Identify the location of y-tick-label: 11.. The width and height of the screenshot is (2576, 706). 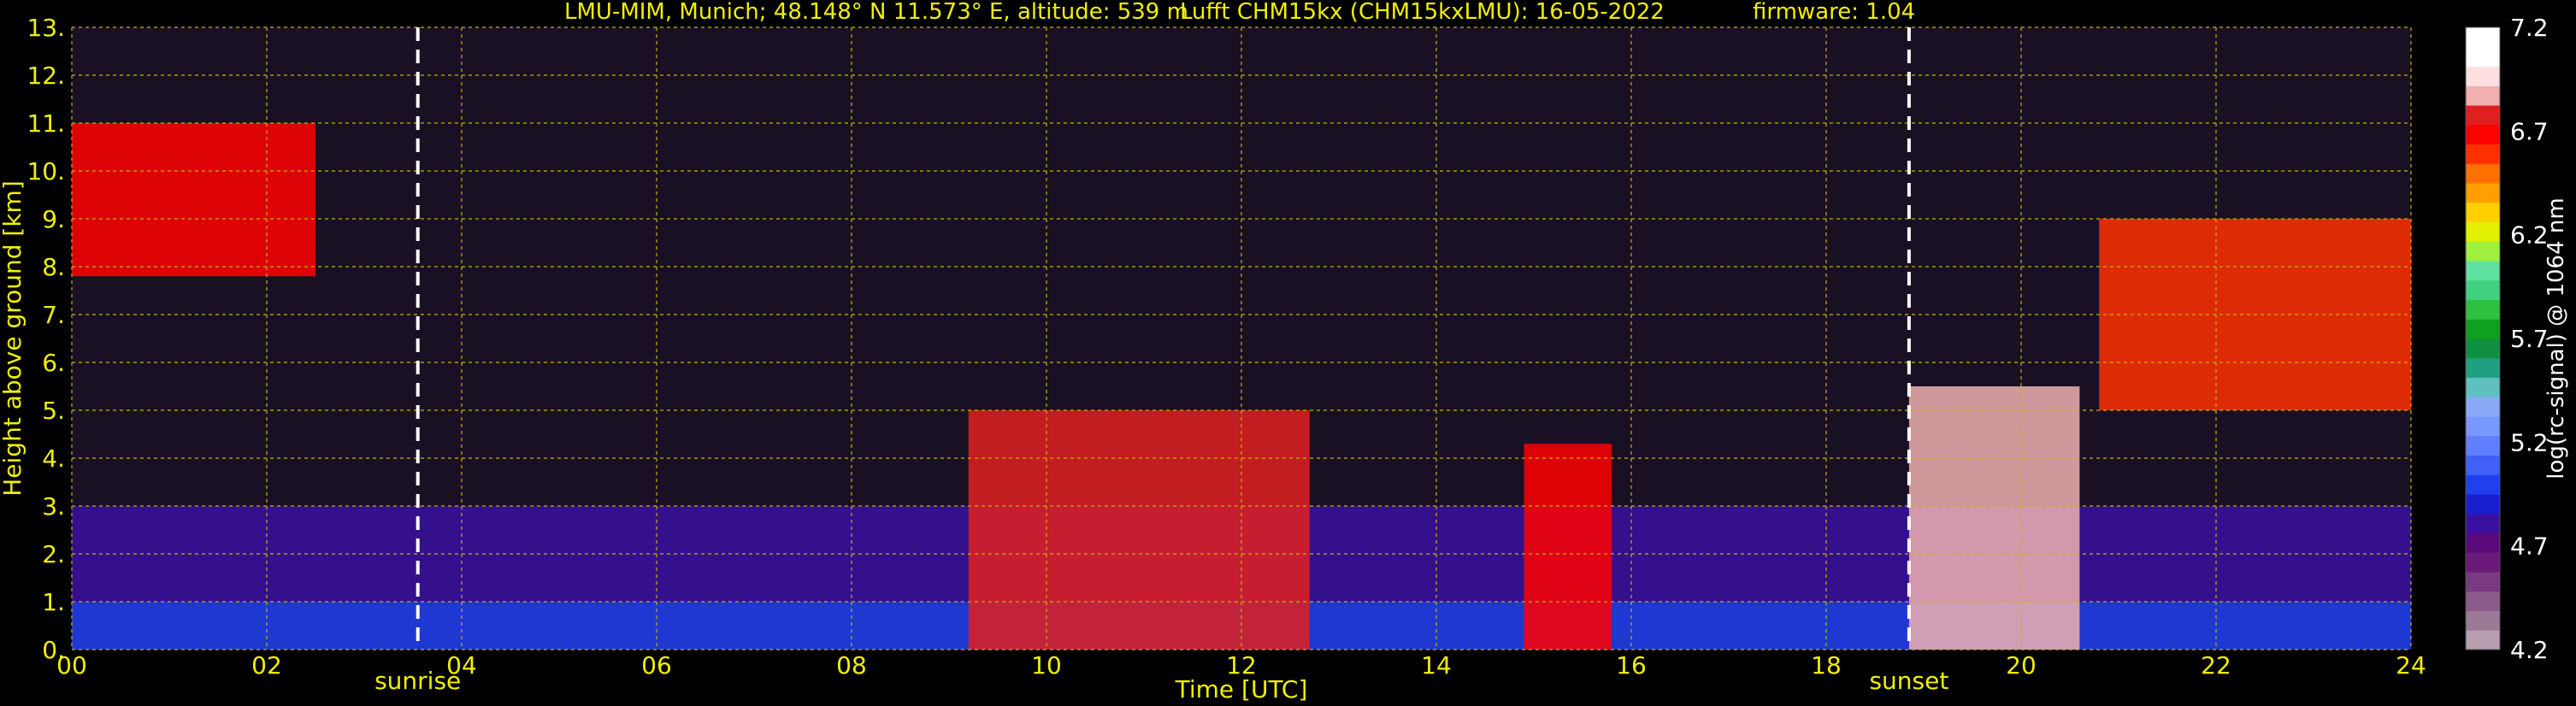
(46, 123).